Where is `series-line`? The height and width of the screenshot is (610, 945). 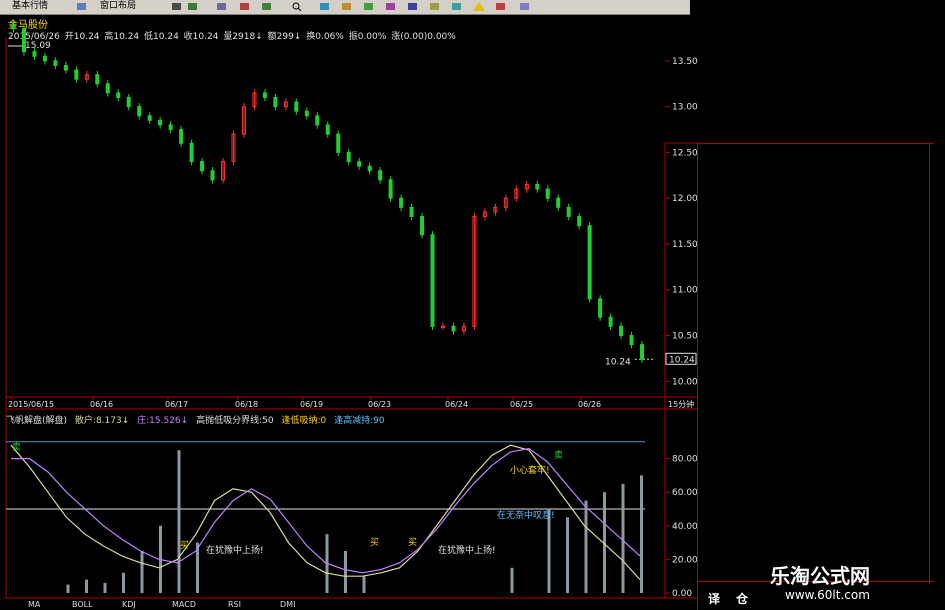 series-line is located at coordinates (325, 512).